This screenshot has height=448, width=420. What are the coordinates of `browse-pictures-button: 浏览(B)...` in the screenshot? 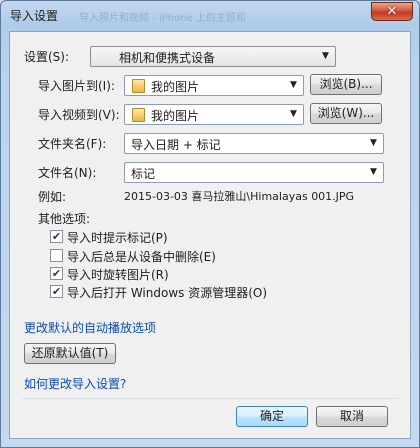 It's located at (346, 84).